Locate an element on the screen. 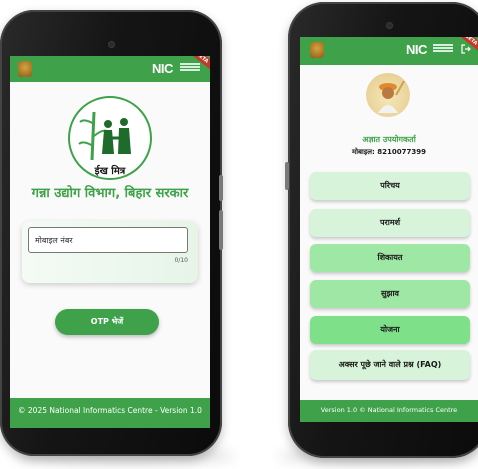  send-otp-button: OTP भेजें is located at coordinates (107, 322).